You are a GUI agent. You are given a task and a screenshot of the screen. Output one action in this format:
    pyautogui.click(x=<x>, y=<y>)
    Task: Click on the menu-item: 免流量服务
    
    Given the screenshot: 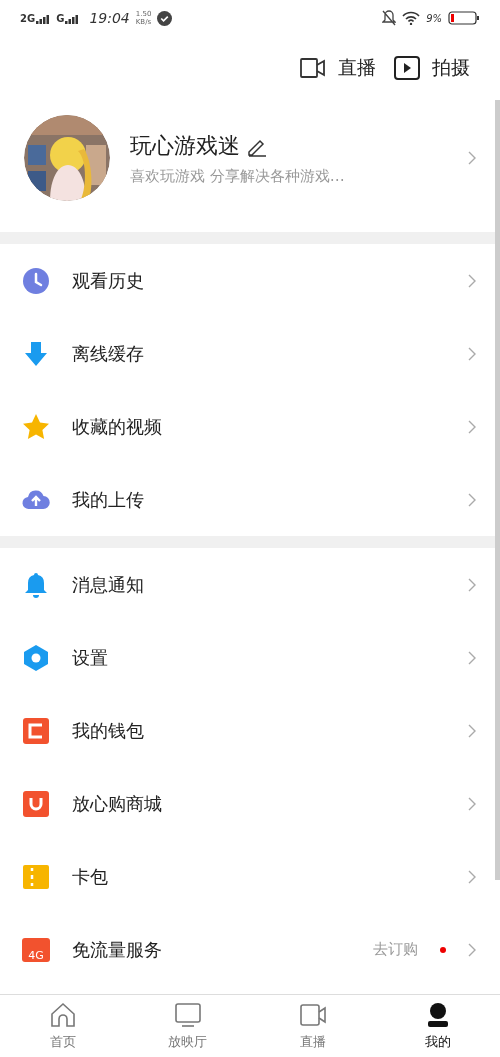 What is the action you would take?
    pyautogui.click(x=211, y=949)
    